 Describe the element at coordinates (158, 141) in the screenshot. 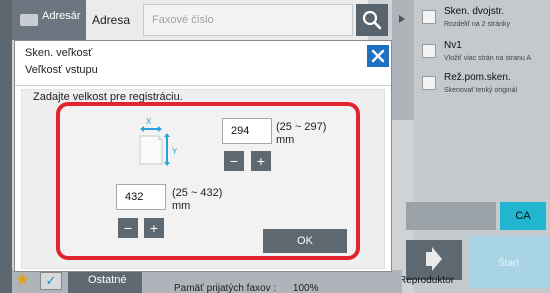

I see `paper-size-icon: X Y` at that location.